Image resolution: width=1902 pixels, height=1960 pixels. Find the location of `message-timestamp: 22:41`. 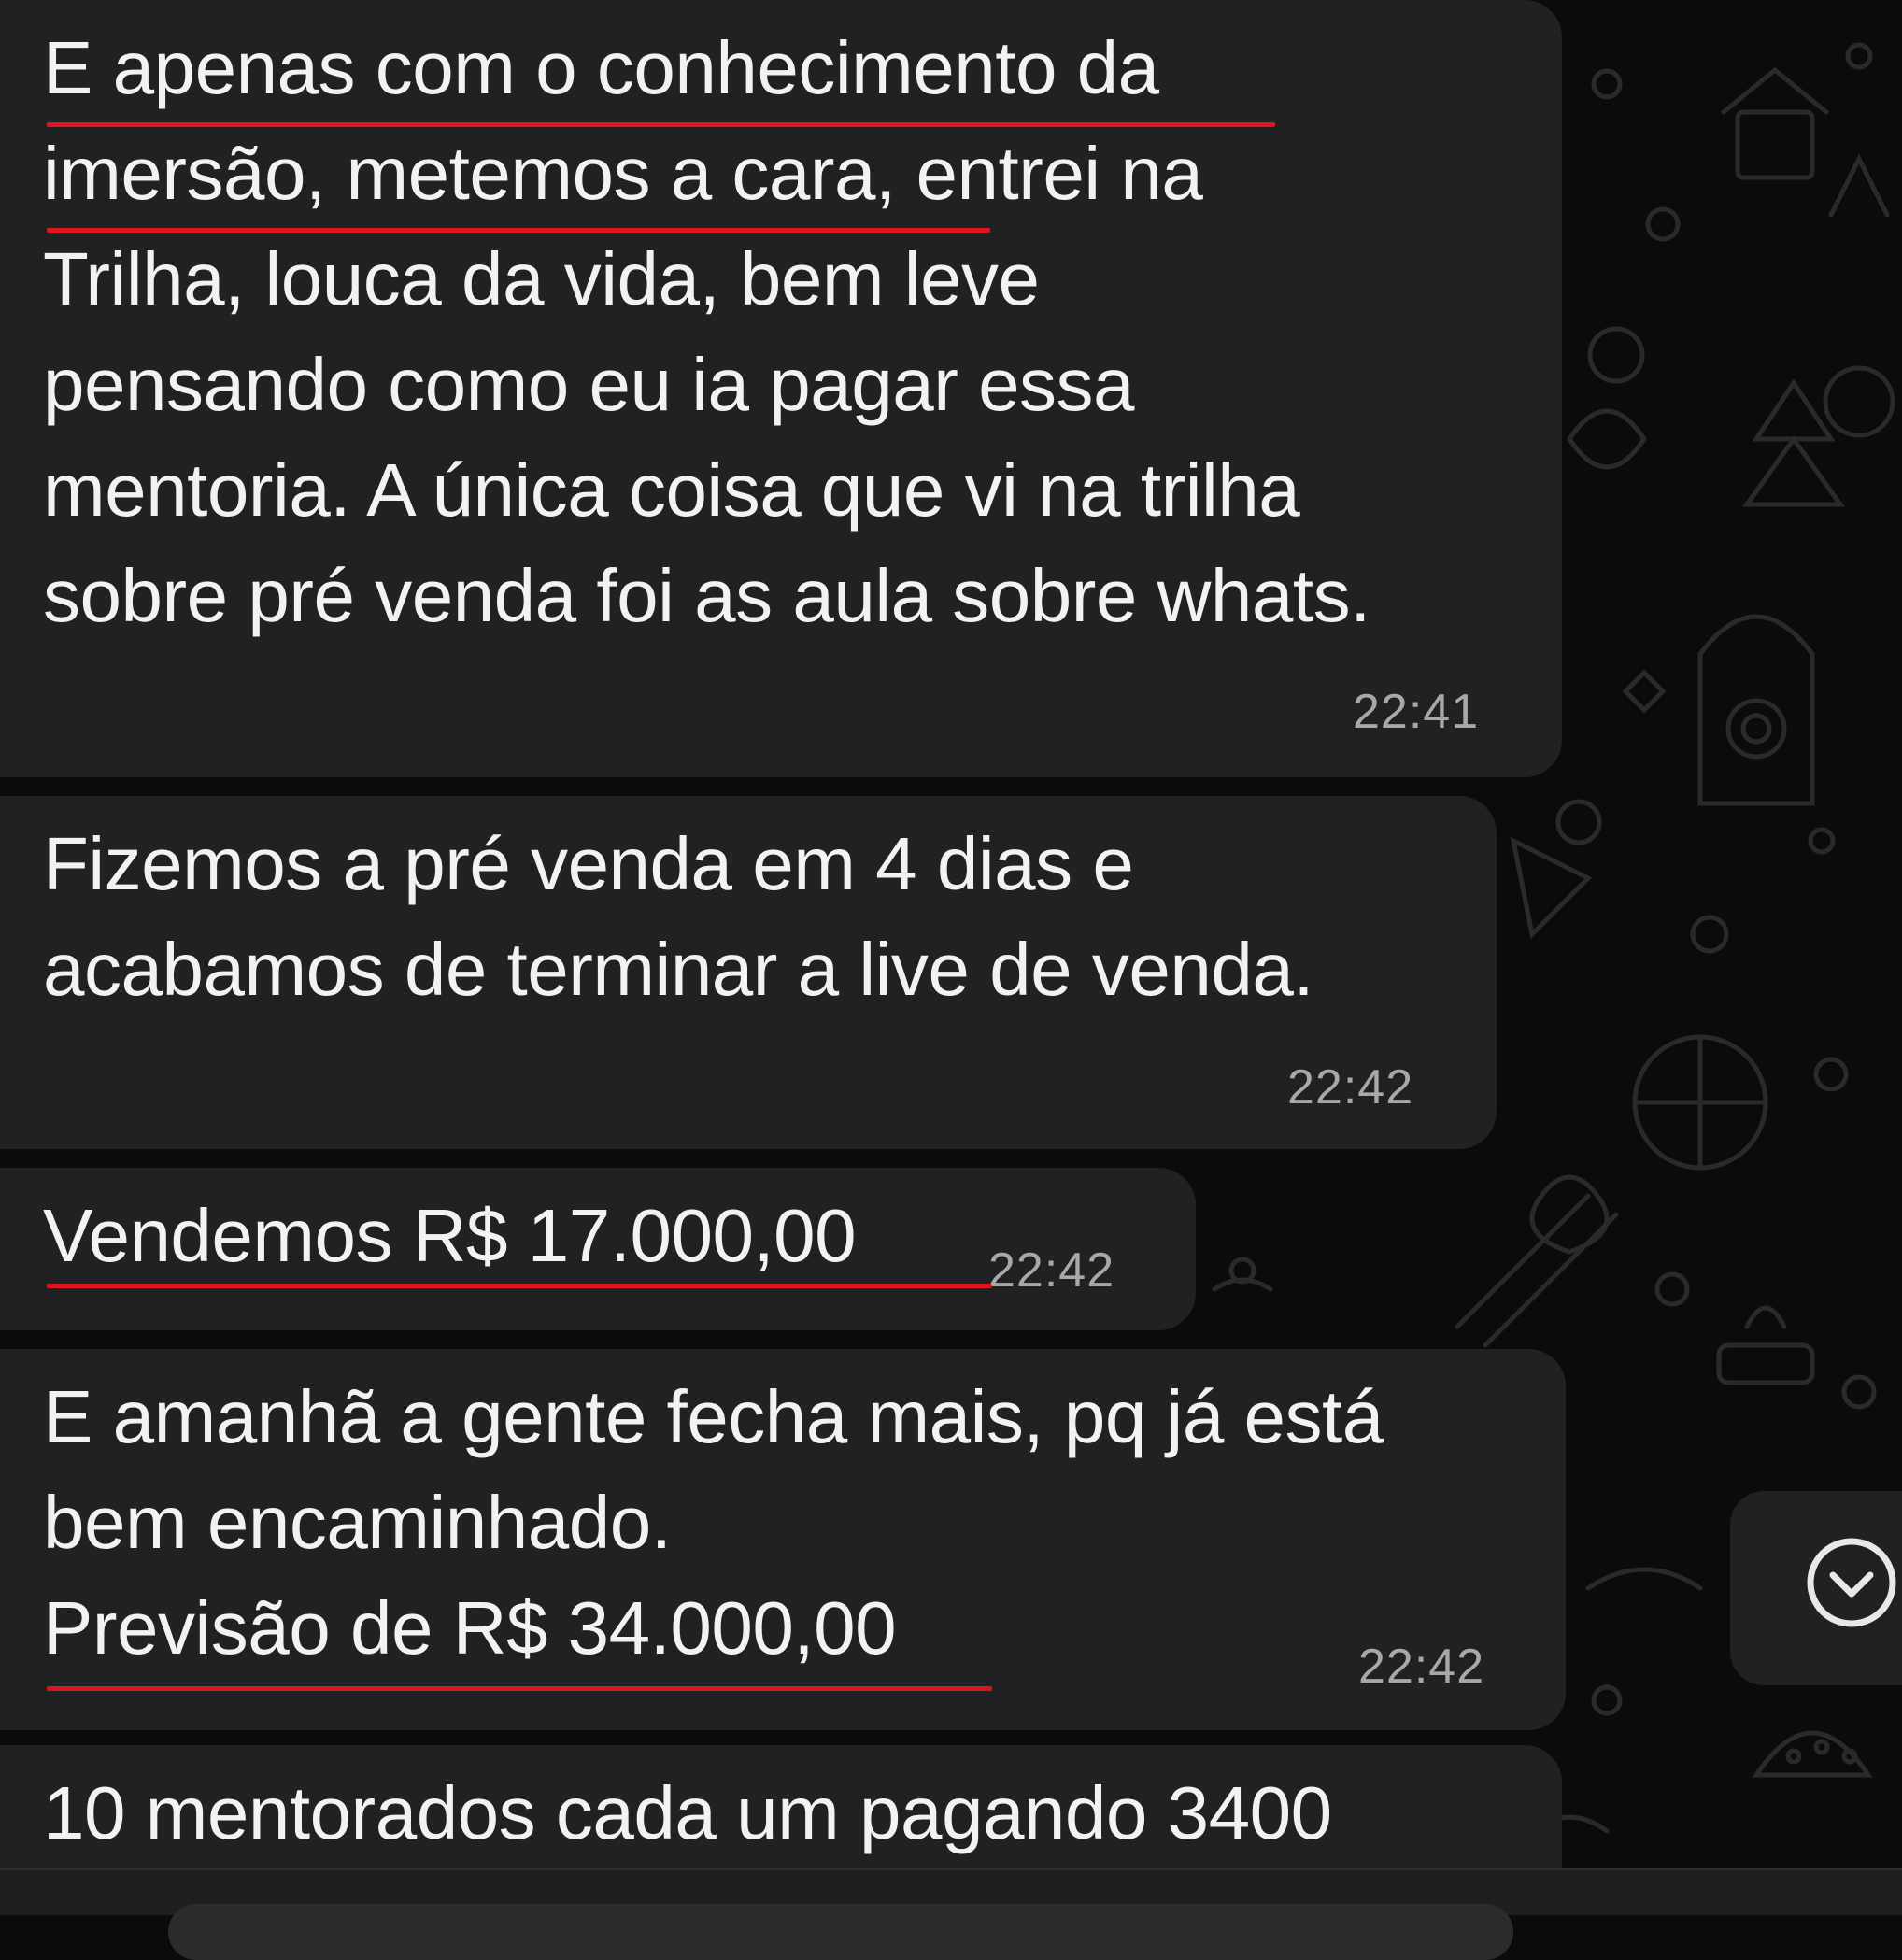

message-timestamp: 22:41 is located at coordinates (1416, 712).